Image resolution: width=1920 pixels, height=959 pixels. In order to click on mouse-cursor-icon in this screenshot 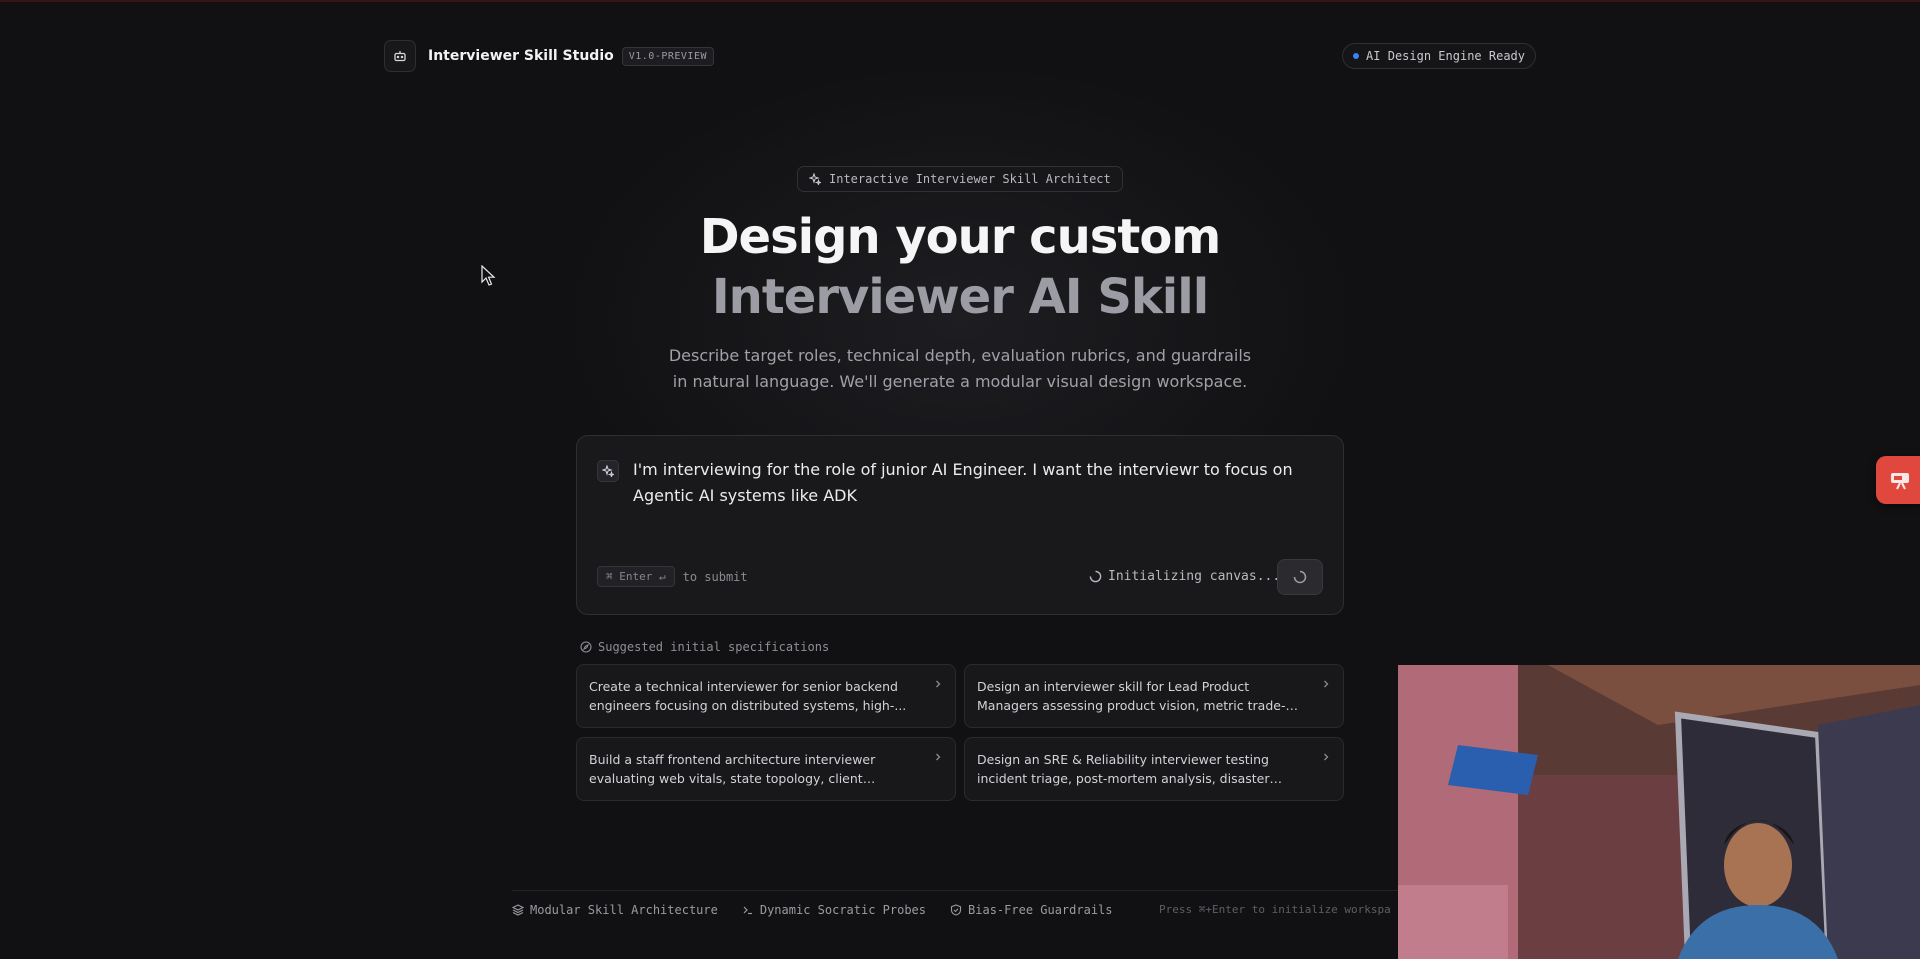, I will do `click(488, 275)`.